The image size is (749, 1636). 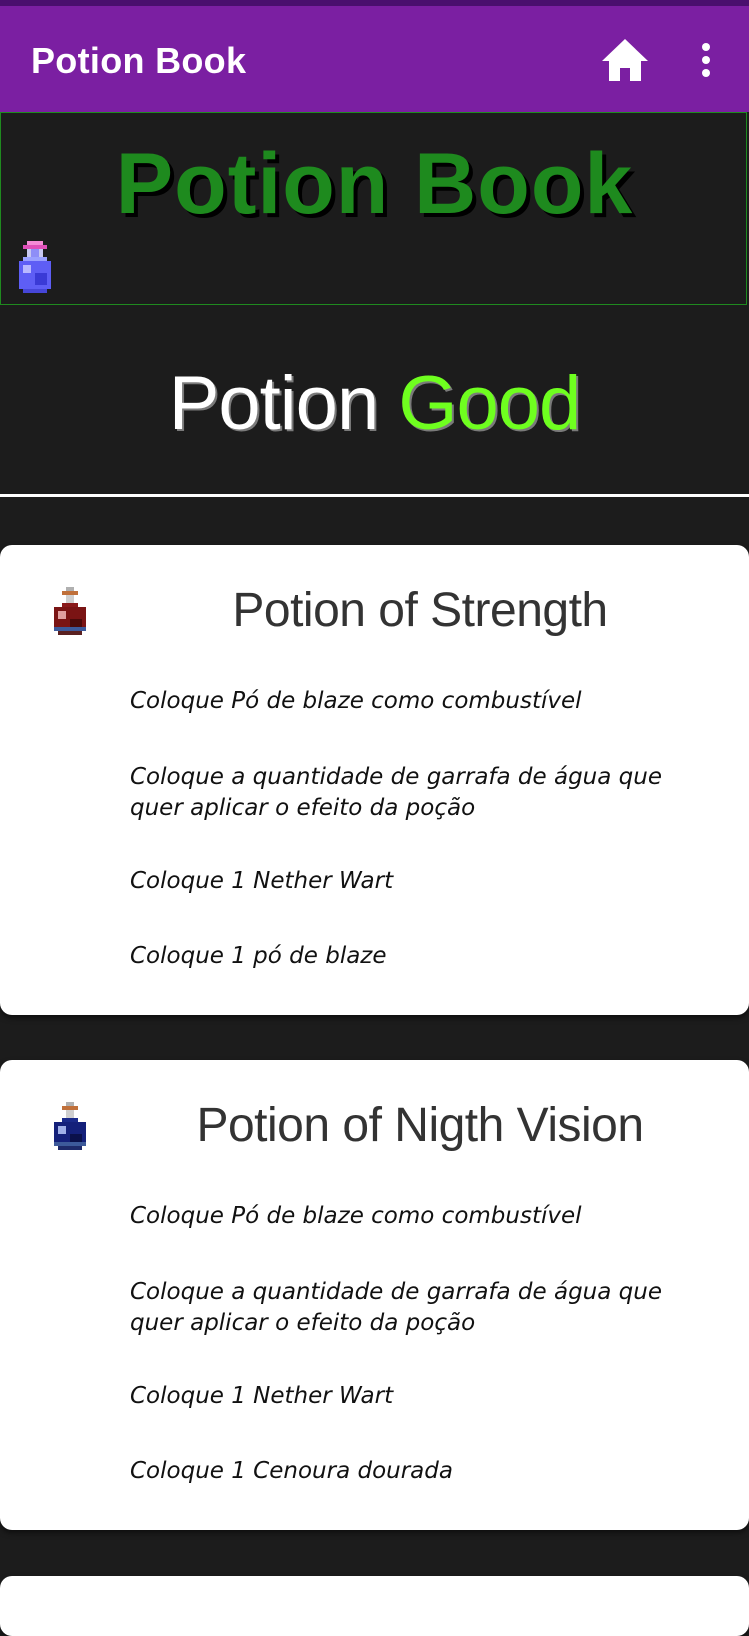 What do you see at coordinates (374, 495) in the screenshot?
I see `divider` at bounding box center [374, 495].